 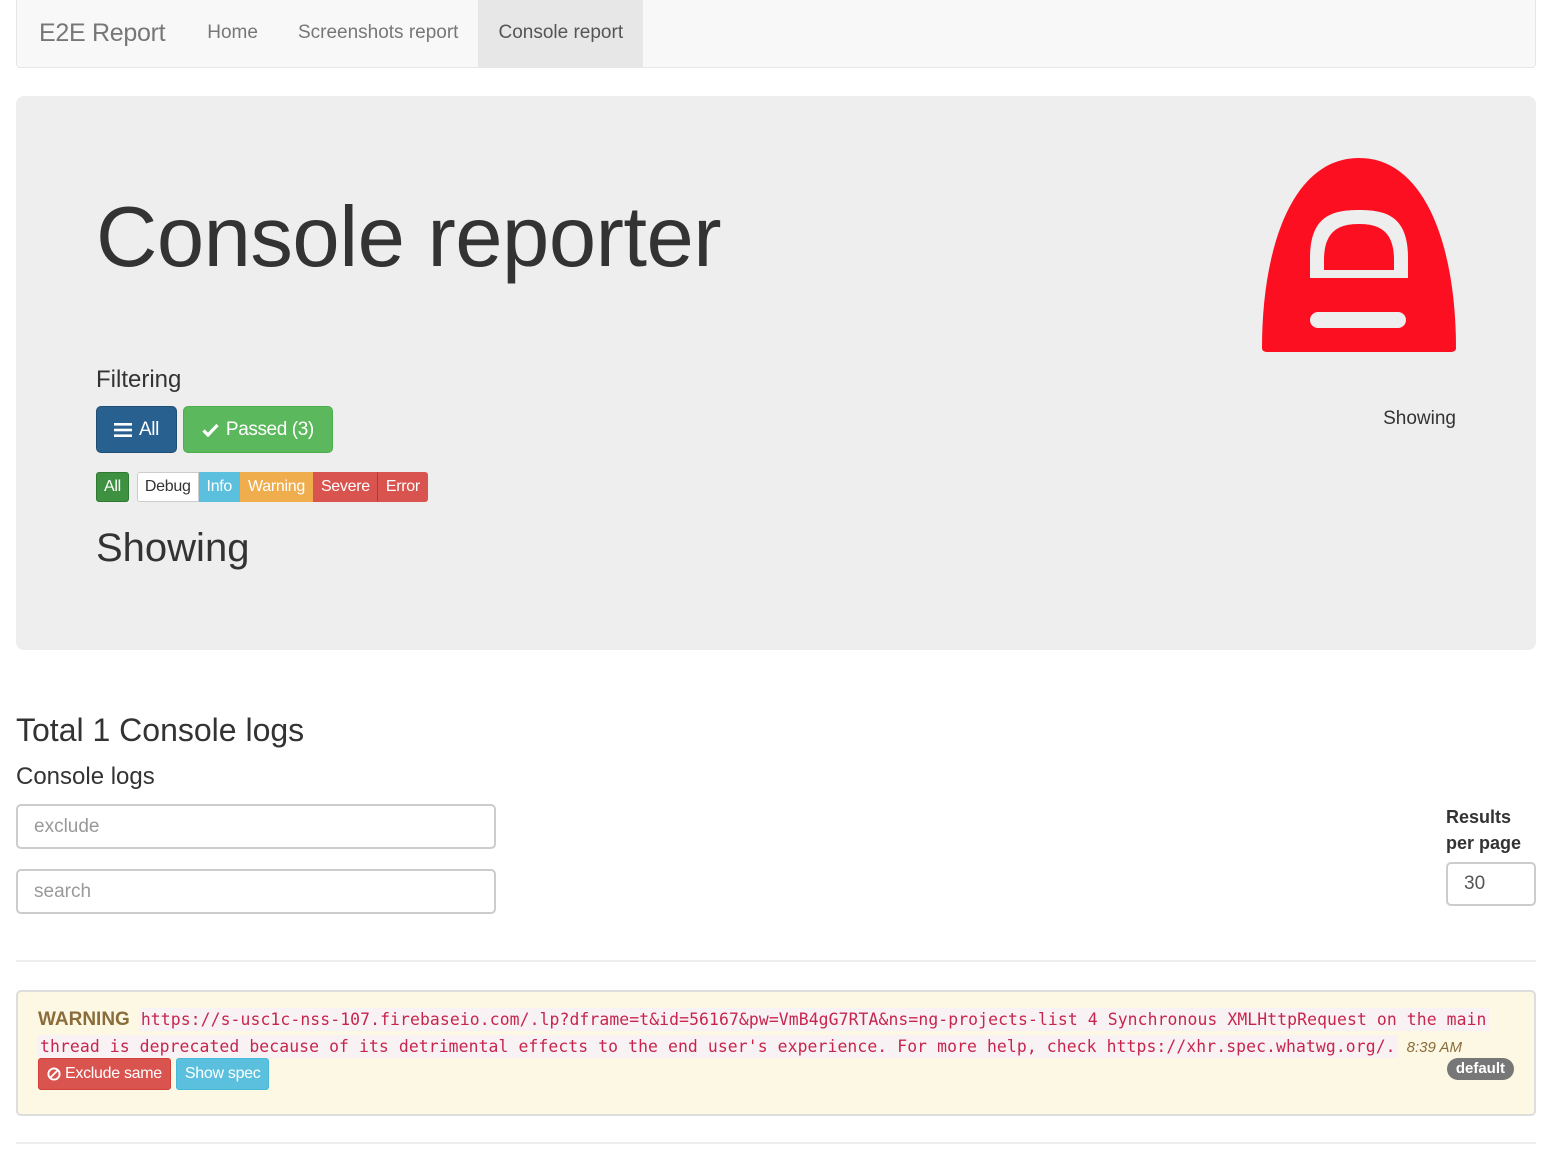 I want to click on nav-home: Home, so click(x=232, y=33).